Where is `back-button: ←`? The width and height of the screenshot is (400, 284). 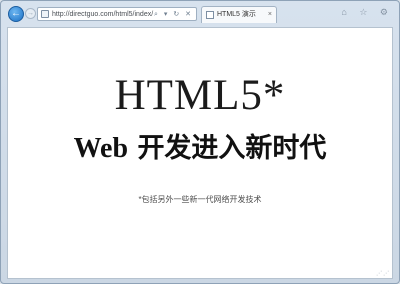 back-button: ← is located at coordinates (16, 14).